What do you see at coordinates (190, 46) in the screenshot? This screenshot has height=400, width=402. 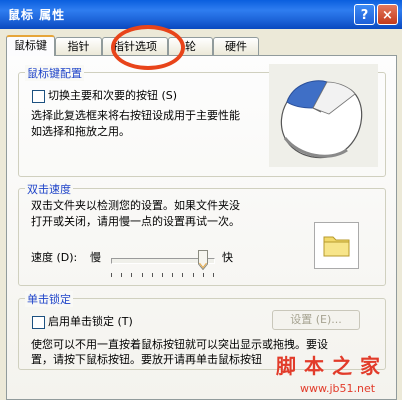 I see `tab-label: 轮` at bounding box center [190, 46].